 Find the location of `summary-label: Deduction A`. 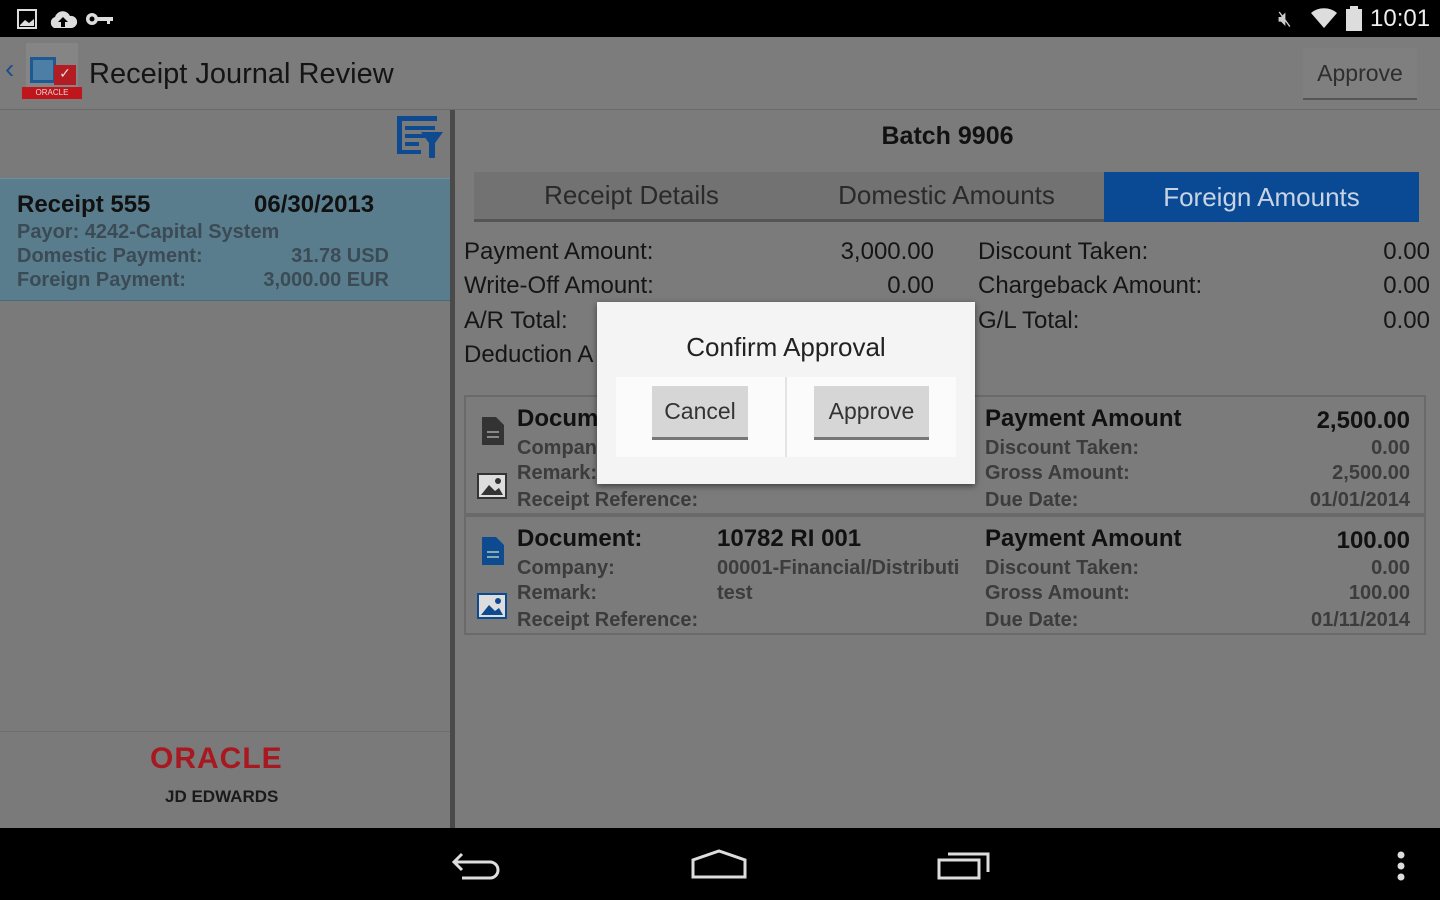

summary-label: Deduction A is located at coordinates (529, 354).